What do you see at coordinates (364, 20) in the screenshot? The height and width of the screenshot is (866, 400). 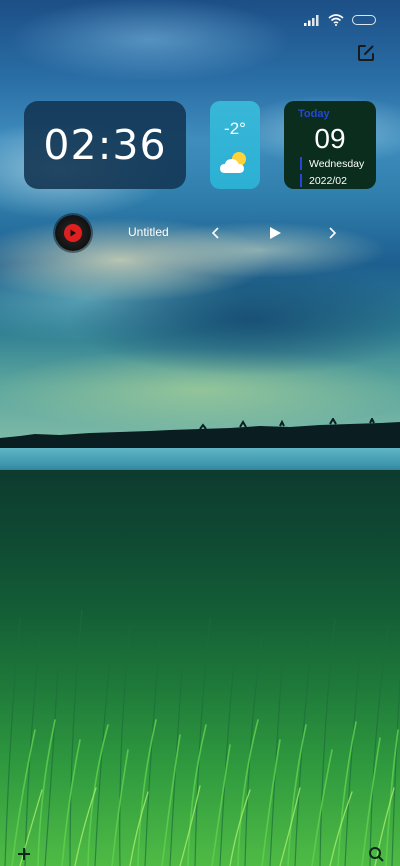 I see `battery-icon` at bounding box center [364, 20].